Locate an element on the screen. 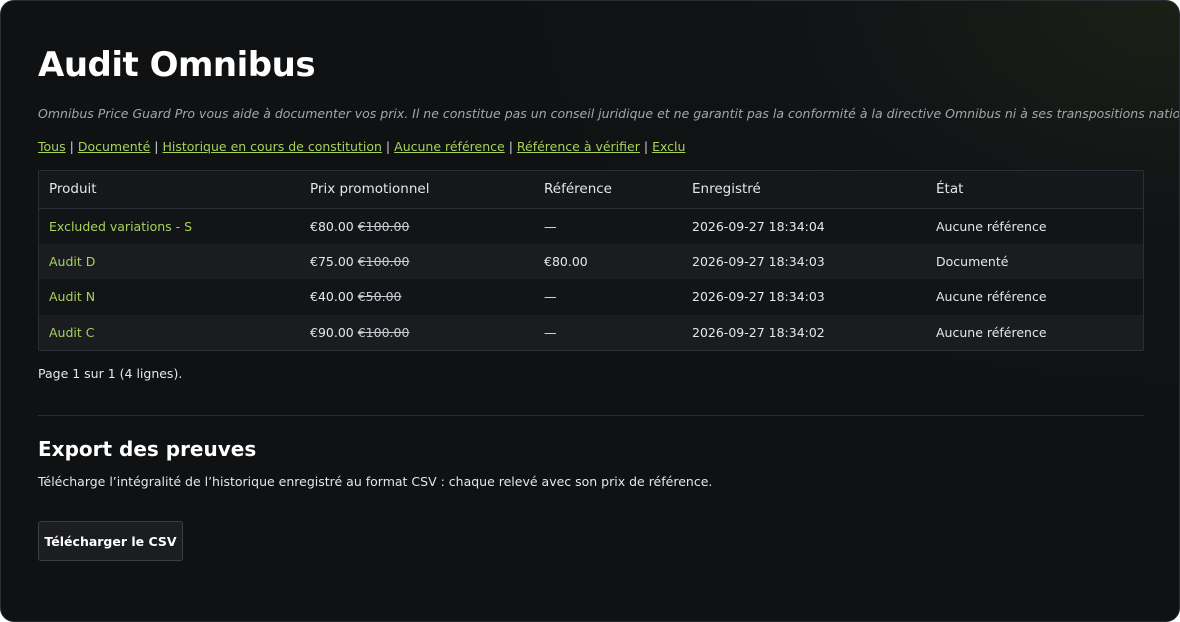 The height and width of the screenshot is (622, 1180). promo-price: €75.00 is located at coordinates (332, 261).